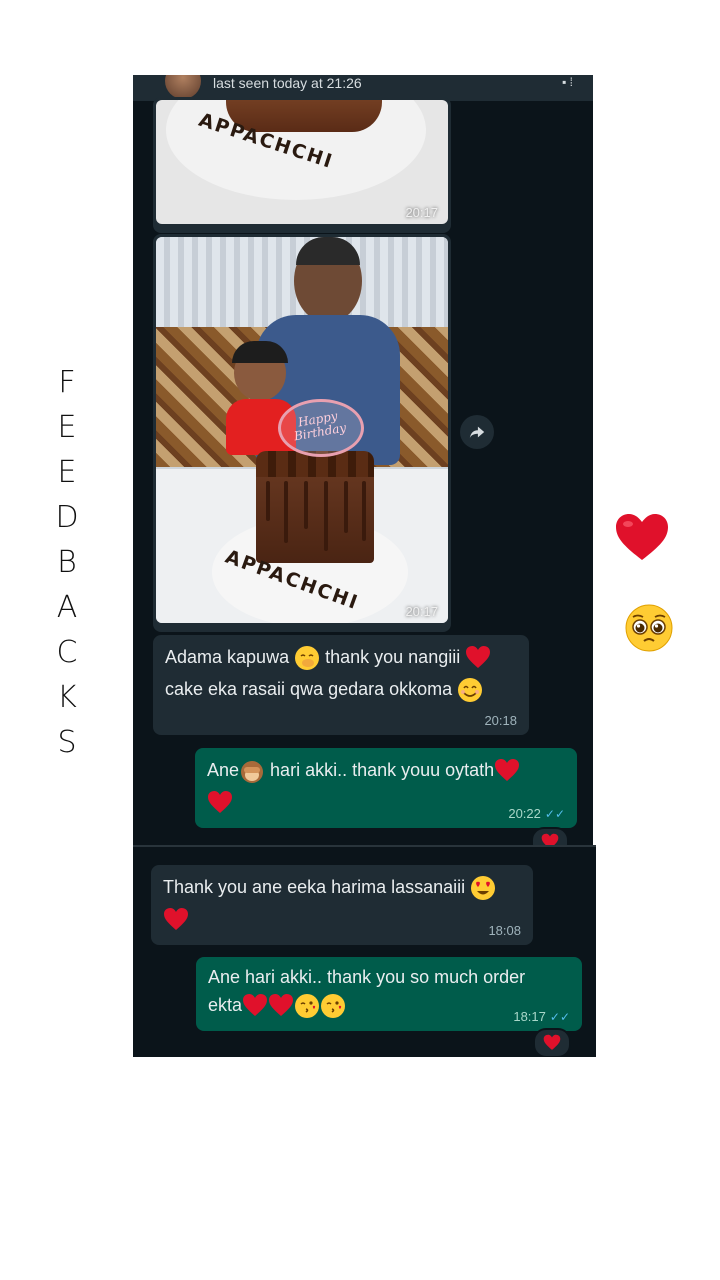  Describe the element at coordinates (225, 1005) in the screenshot. I see `message-text: ekta` at that location.